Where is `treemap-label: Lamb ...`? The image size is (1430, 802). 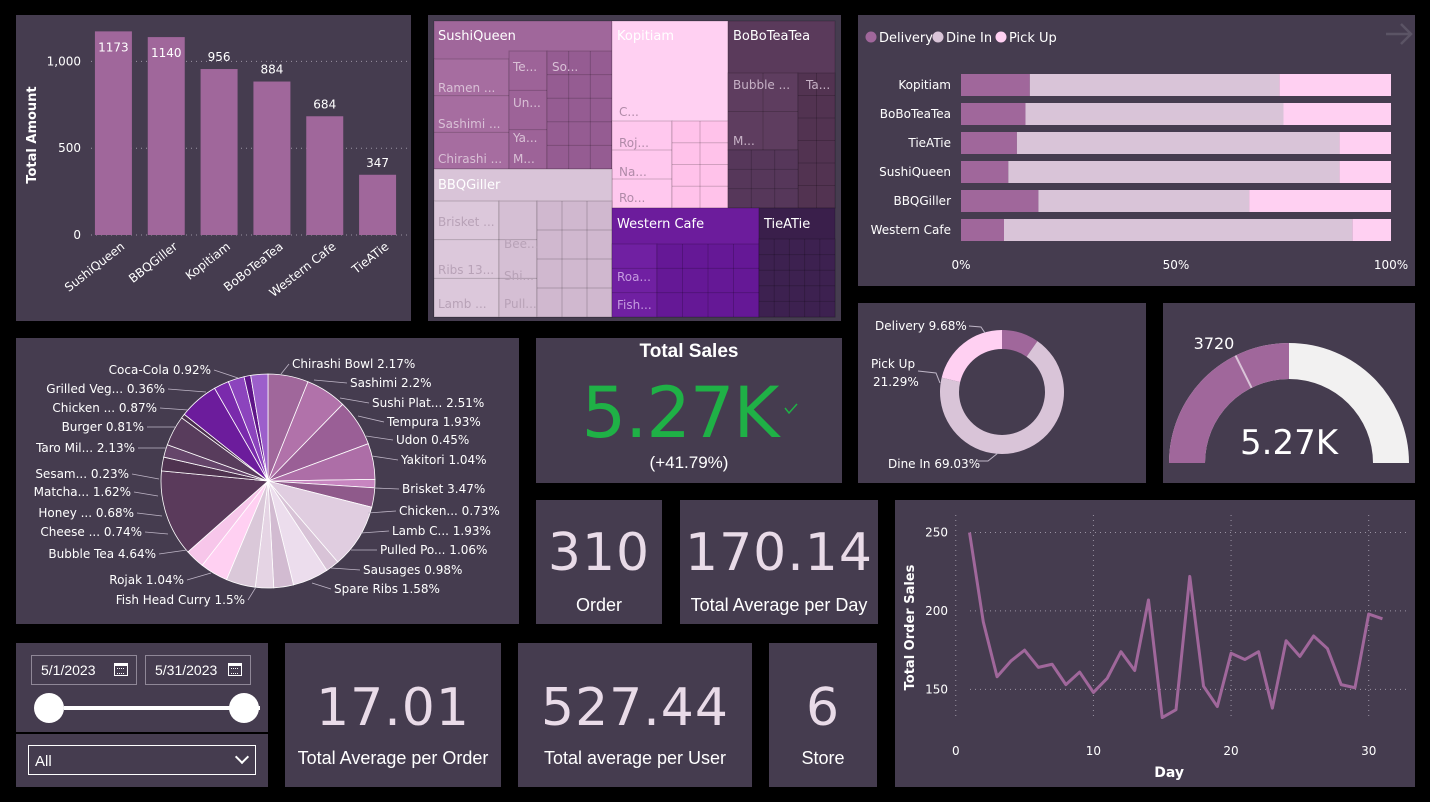
treemap-label: Lamb ... is located at coordinates (462, 304).